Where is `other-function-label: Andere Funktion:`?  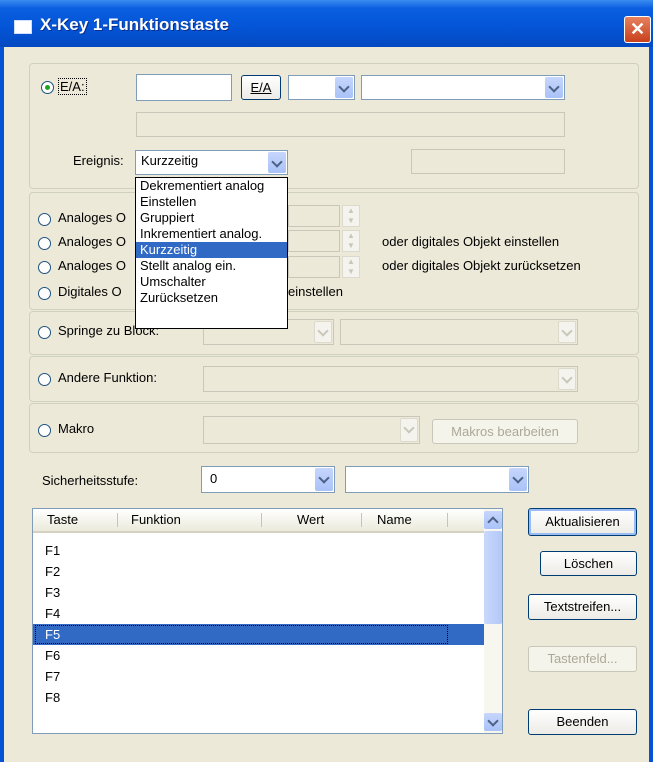 other-function-label: Andere Funktion: is located at coordinates (108, 377).